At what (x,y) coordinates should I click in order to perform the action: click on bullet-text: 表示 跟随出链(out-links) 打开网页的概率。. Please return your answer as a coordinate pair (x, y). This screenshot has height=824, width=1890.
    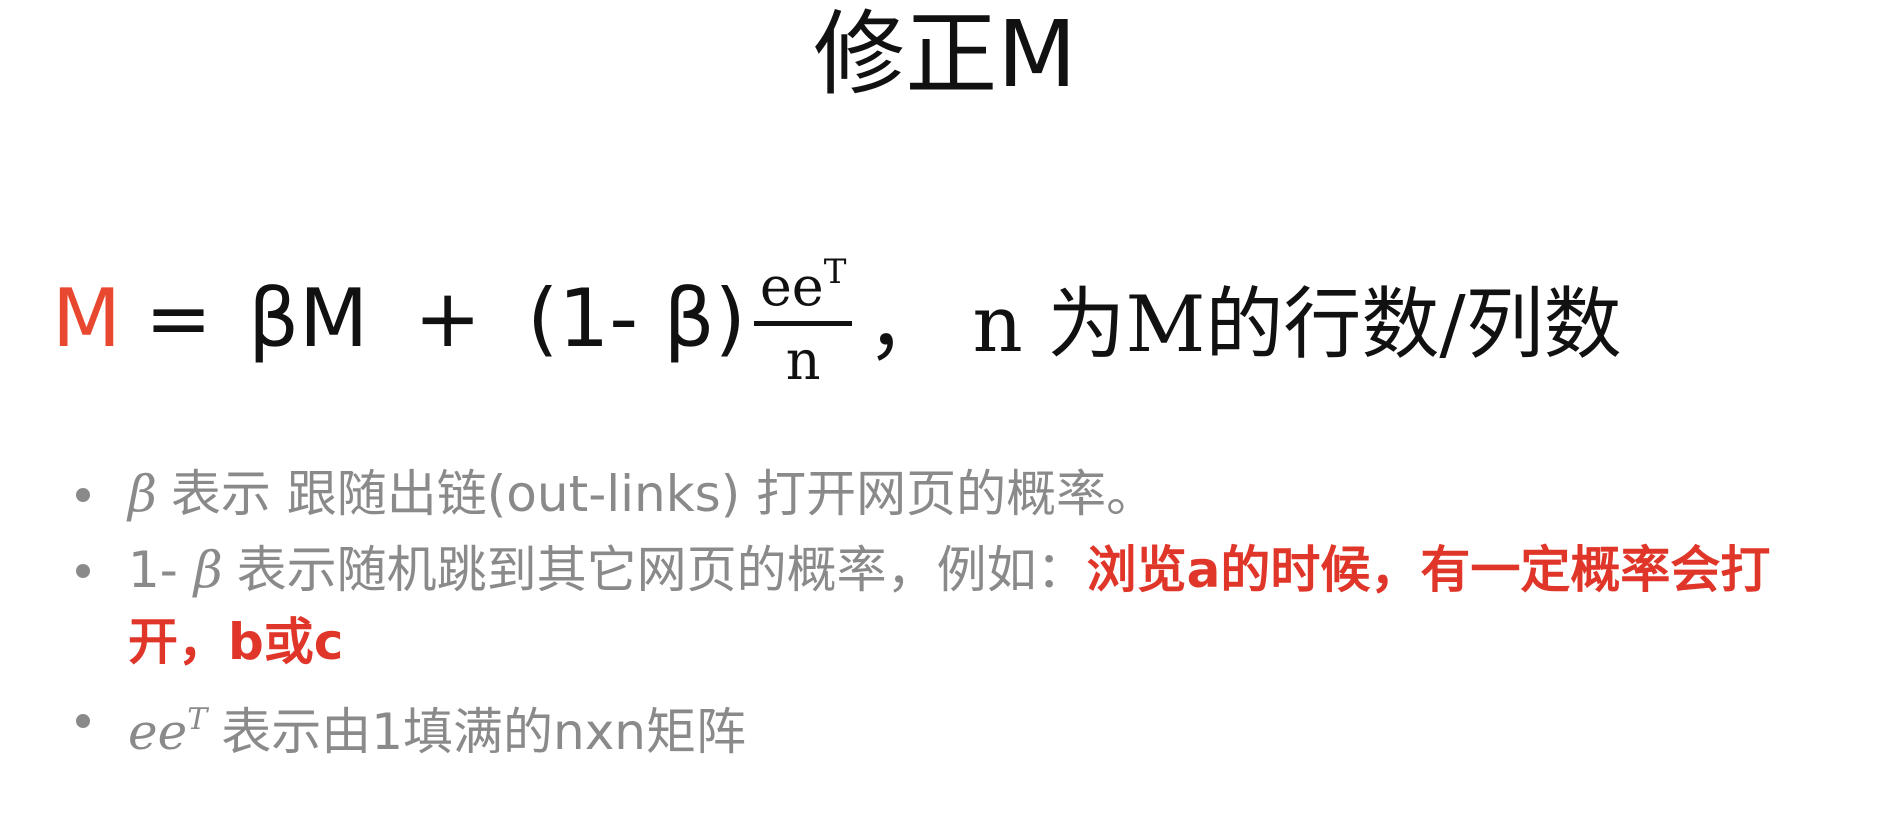
    Looking at the image, I should click on (663, 494).